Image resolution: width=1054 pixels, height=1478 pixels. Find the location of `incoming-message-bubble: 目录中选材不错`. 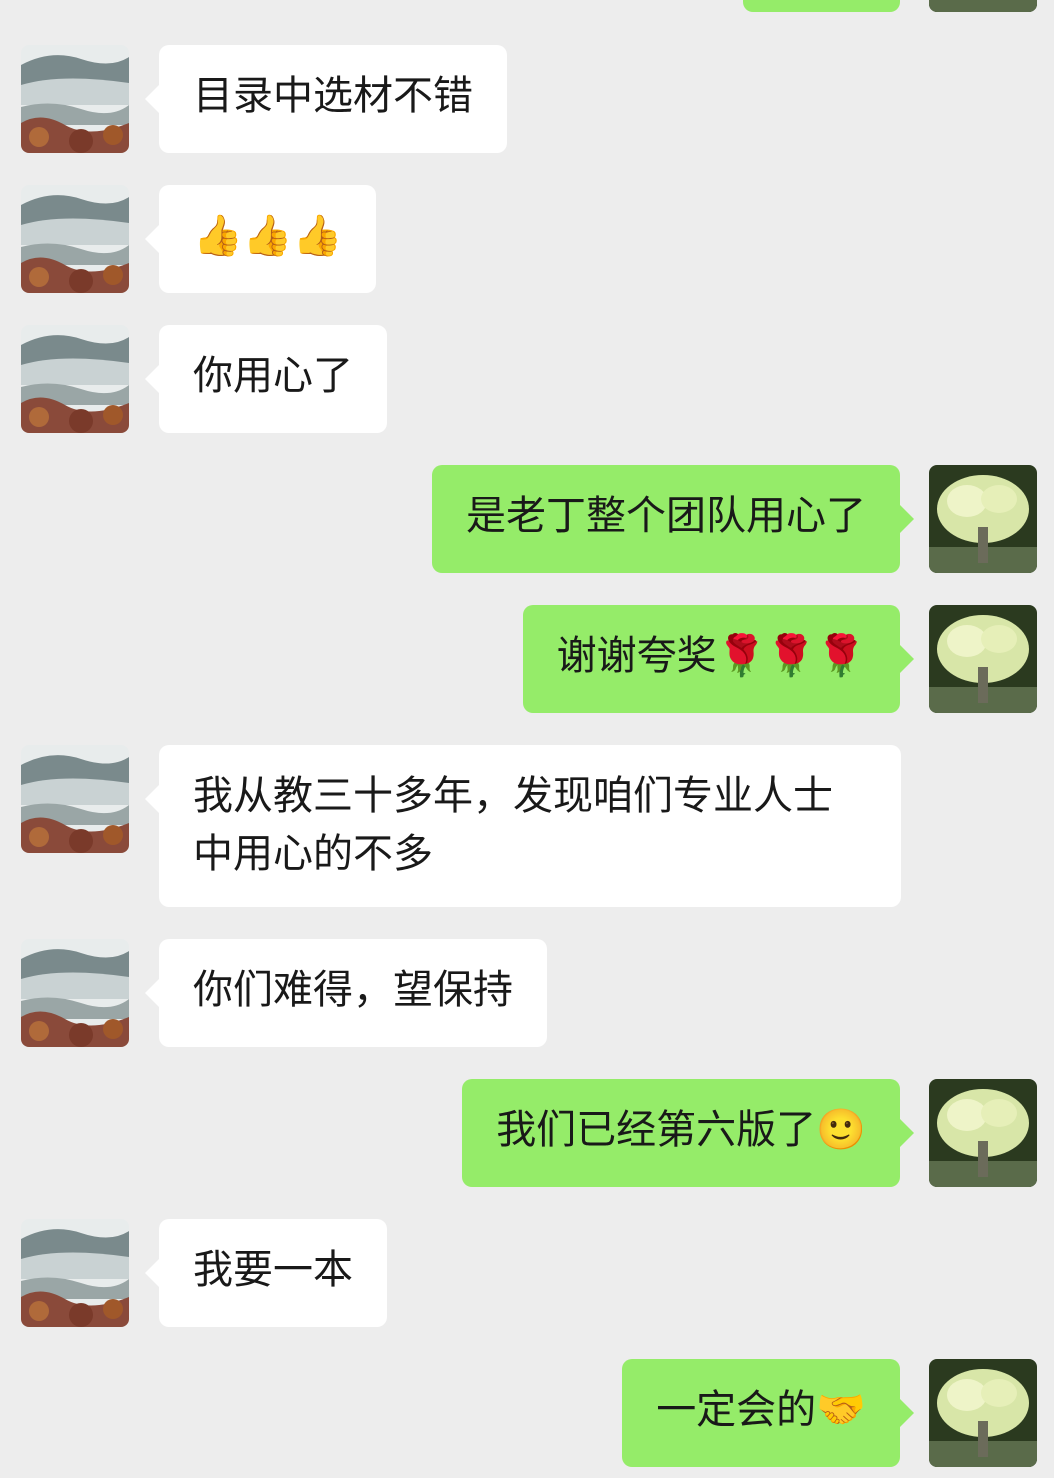

incoming-message-bubble: 目录中选材不错 is located at coordinates (326, 99).